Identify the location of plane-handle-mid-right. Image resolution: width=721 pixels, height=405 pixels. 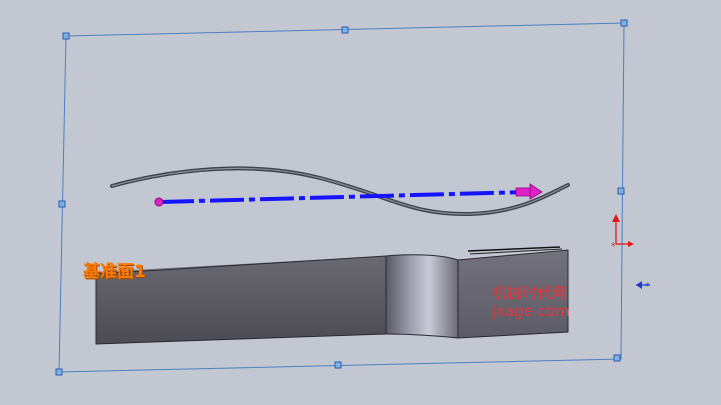
(621, 191).